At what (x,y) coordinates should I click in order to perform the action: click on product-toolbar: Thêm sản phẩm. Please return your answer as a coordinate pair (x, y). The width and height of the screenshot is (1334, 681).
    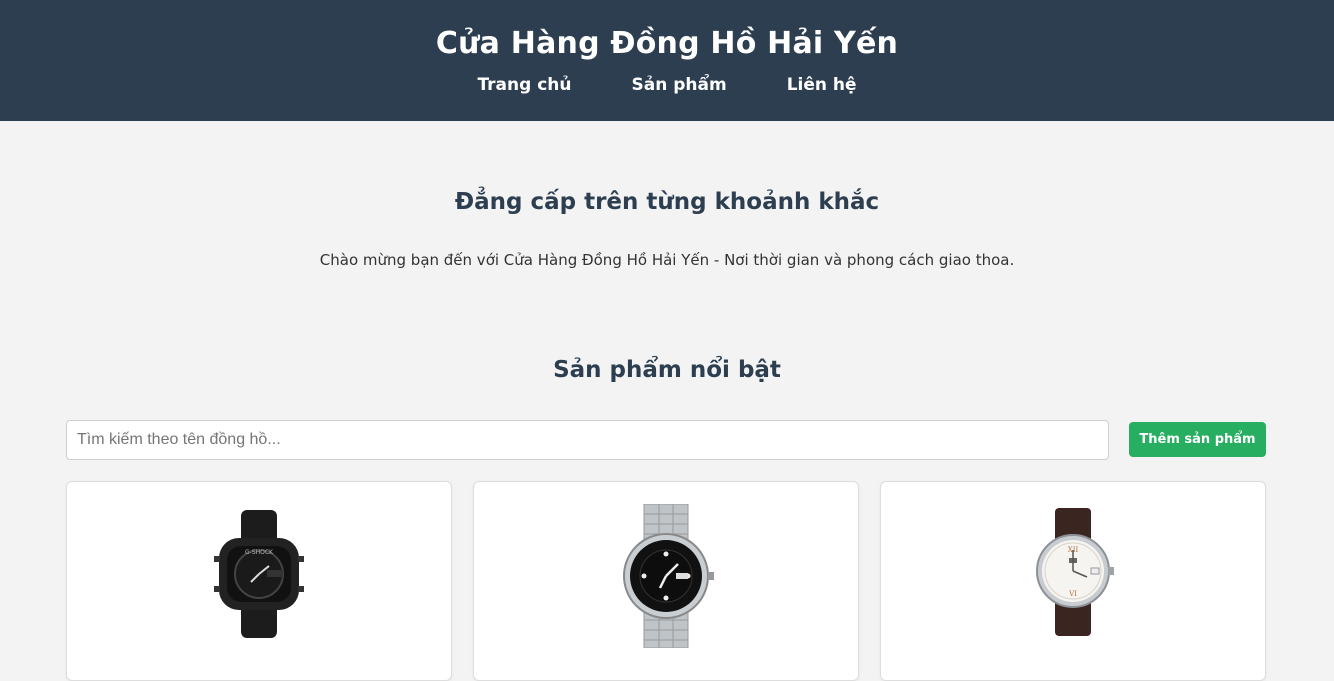
    Looking at the image, I should click on (666, 440).